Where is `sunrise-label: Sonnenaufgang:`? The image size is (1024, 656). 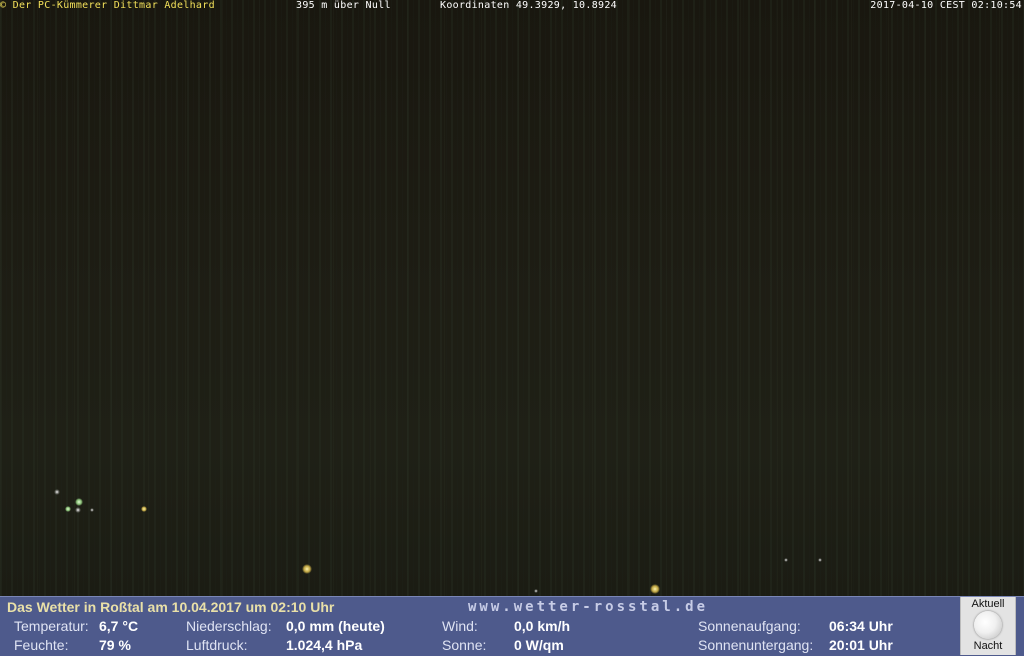 sunrise-label: Sonnenaufgang: is located at coordinates (749, 626).